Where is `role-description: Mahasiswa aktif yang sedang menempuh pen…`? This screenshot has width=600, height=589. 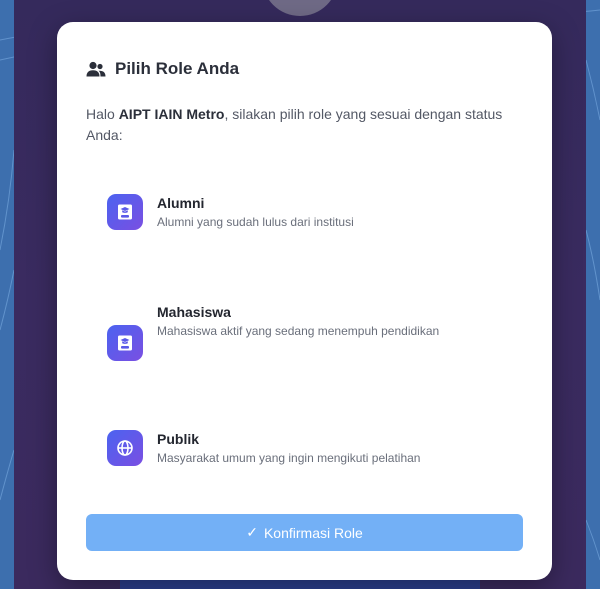
role-description: Mahasiswa aktif yang sedang menempuh pen… is located at coordinates (298, 331).